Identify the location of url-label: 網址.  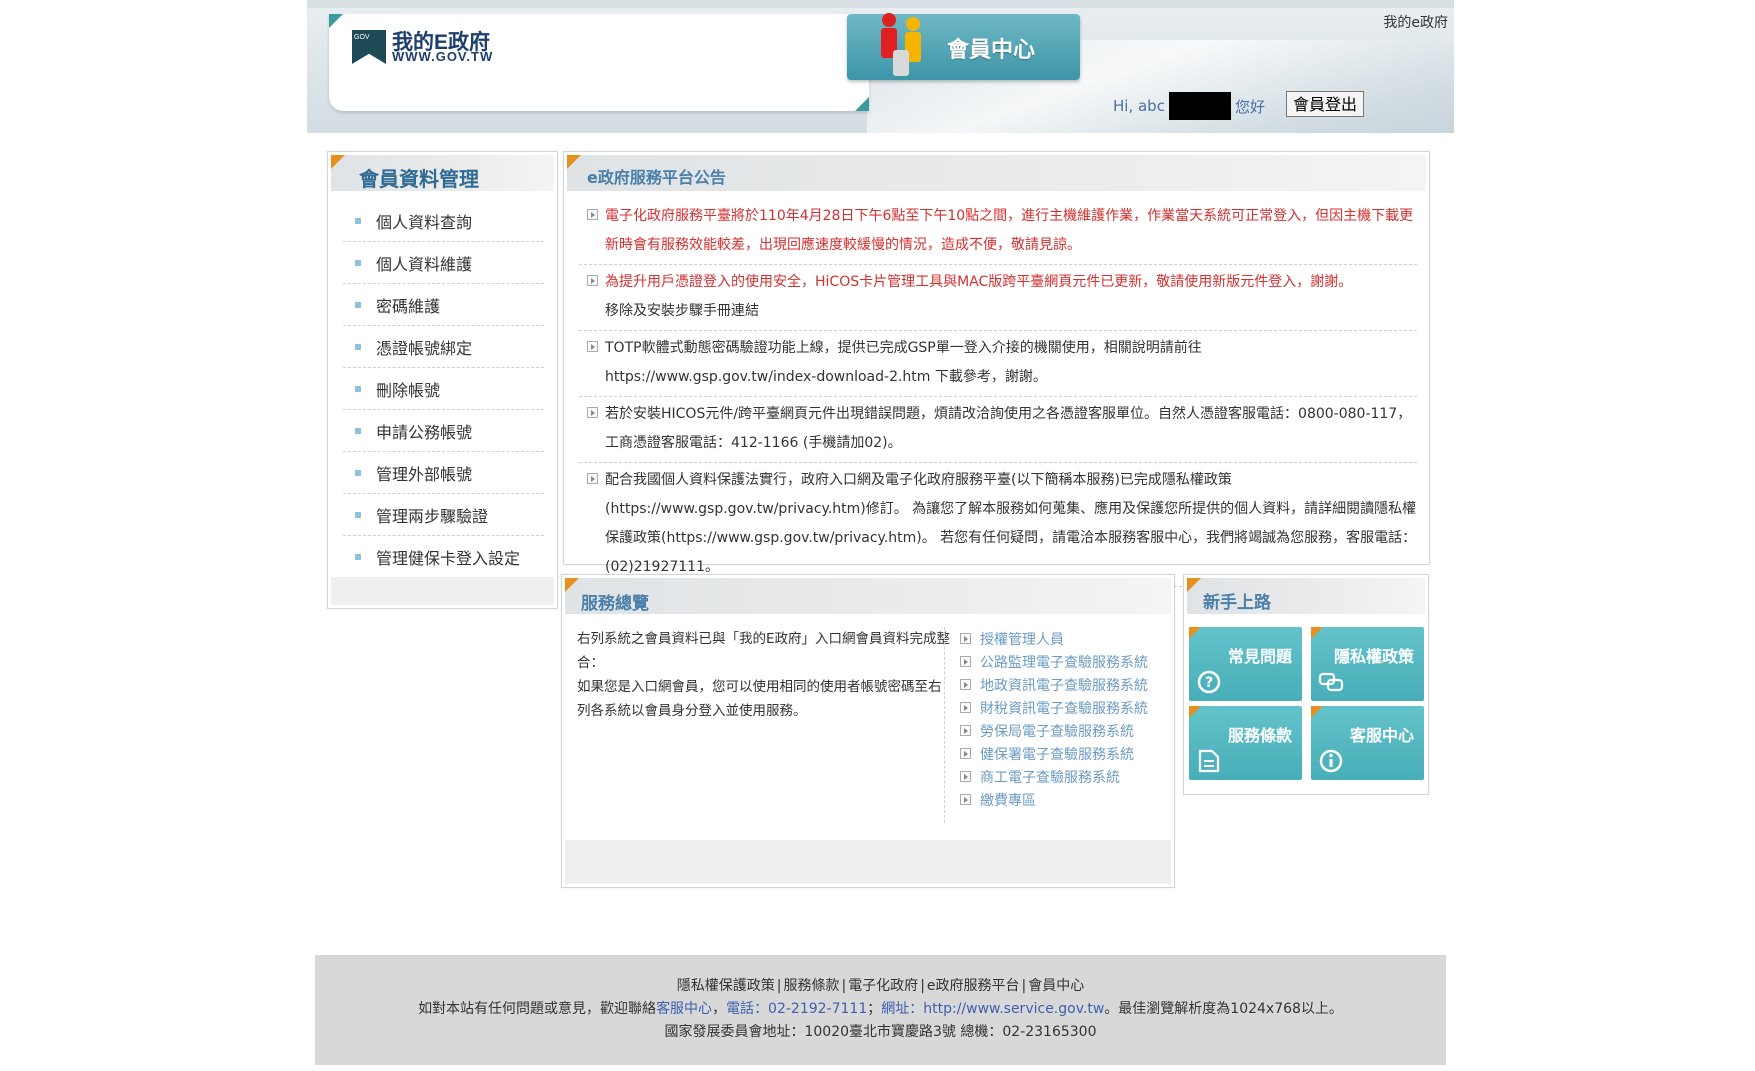
(895, 1009).